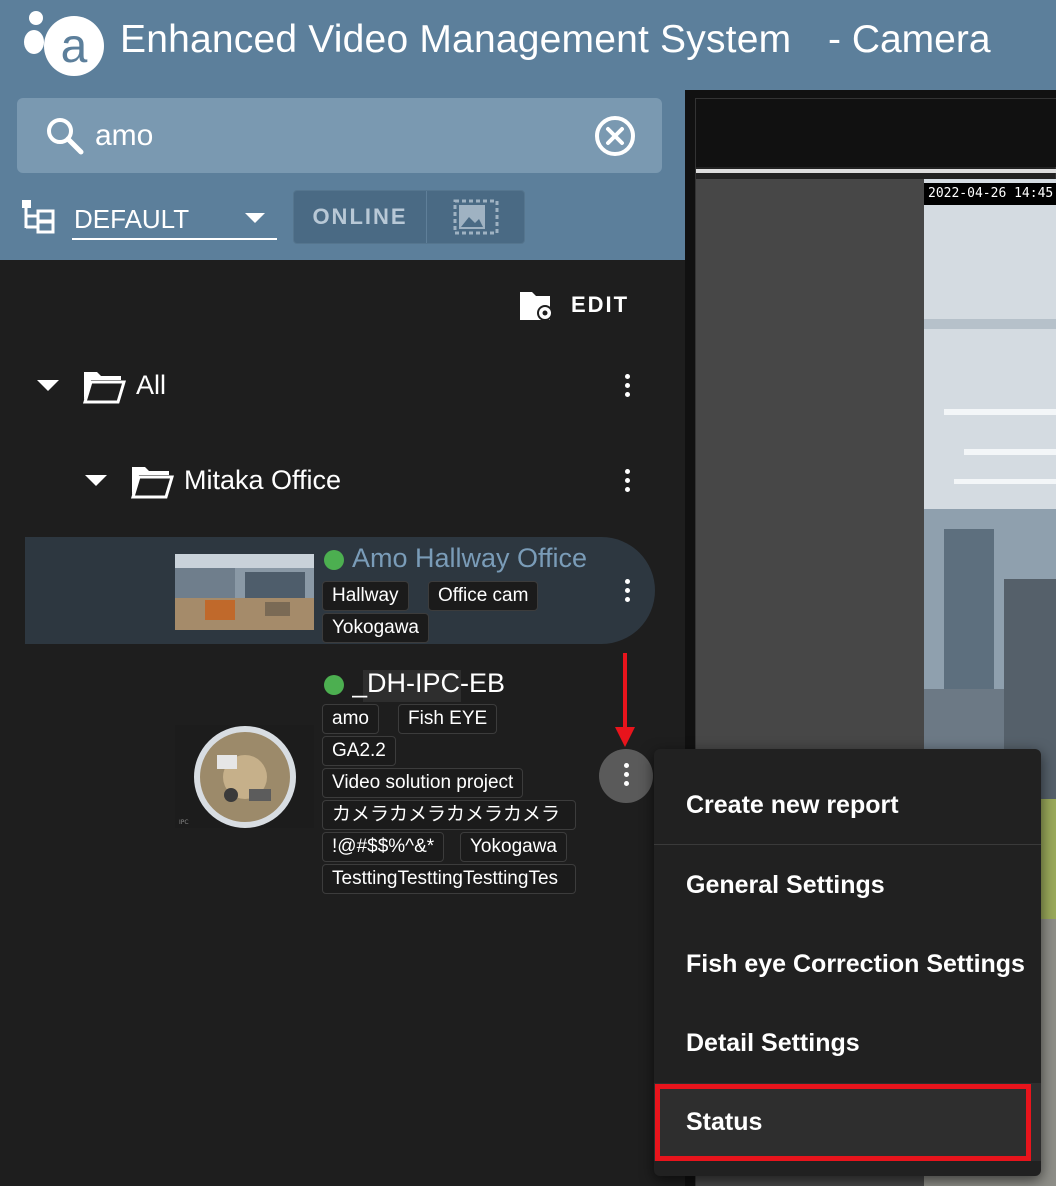 The image size is (1056, 1186). What do you see at coordinates (456, 39) in the screenshot?
I see `app-title: Enhanced Video Management System` at bounding box center [456, 39].